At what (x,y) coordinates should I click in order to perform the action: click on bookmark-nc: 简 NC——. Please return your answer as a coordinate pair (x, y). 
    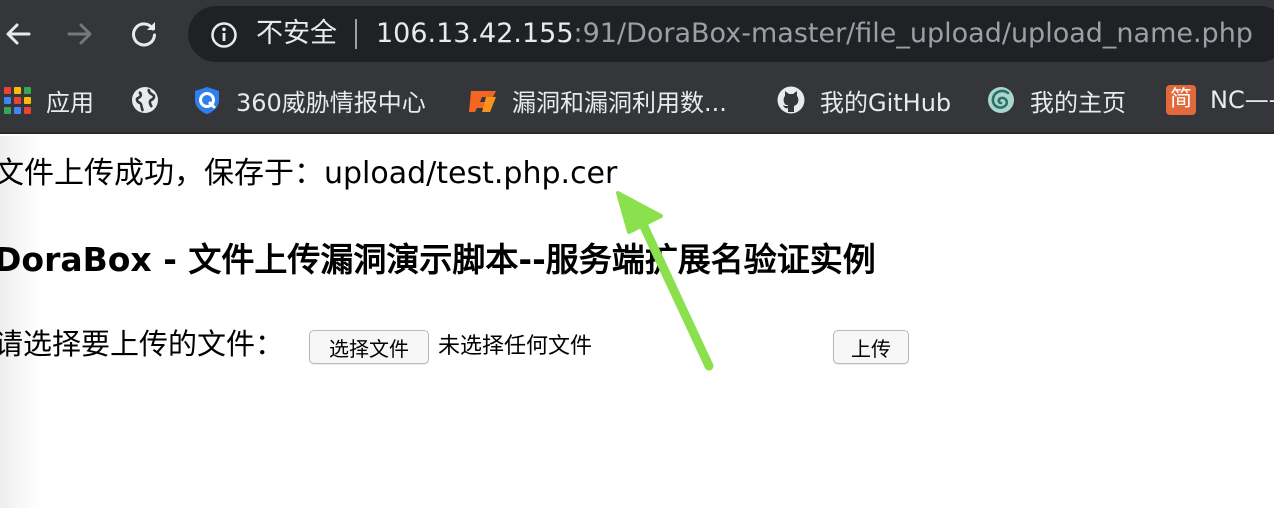
    Looking at the image, I should click on (1220, 100).